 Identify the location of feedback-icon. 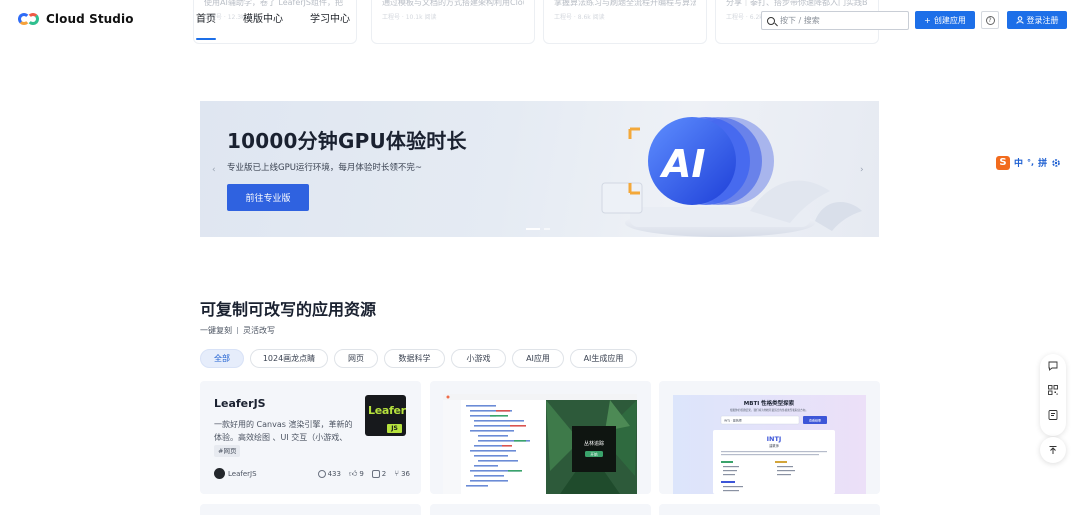
(1053, 415).